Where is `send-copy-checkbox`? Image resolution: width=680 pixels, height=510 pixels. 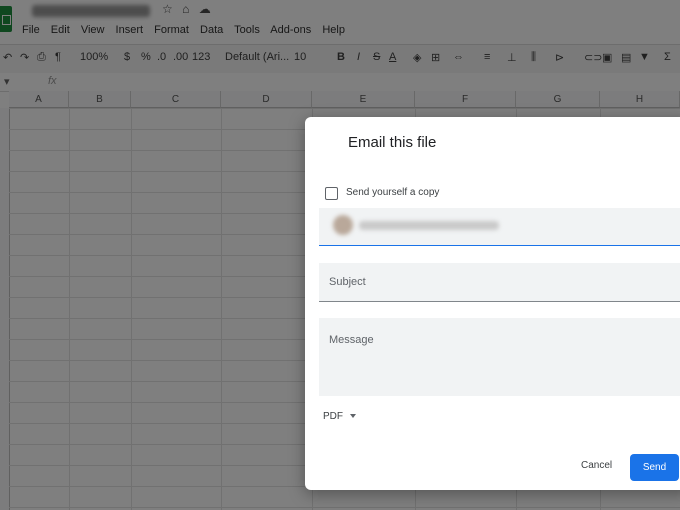 send-copy-checkbox is located at coordinates (331, 193).